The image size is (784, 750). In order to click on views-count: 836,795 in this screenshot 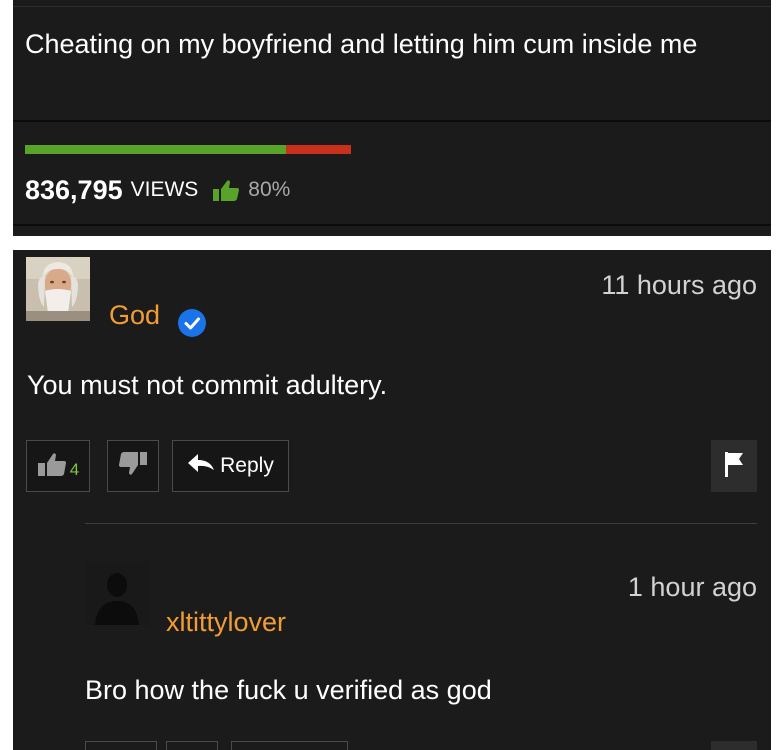, I will do `click(74, 189)`.